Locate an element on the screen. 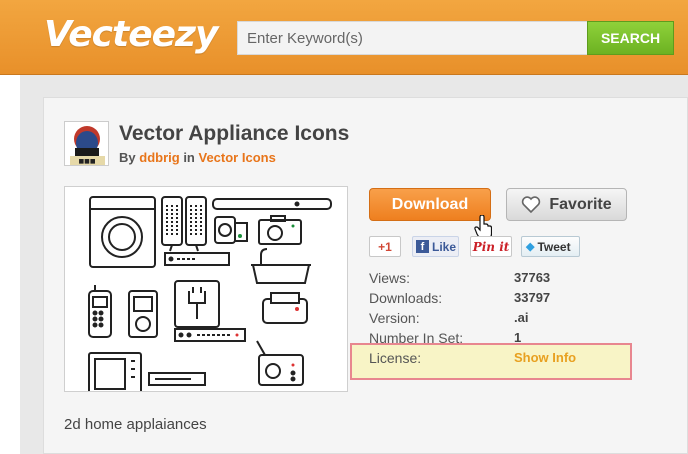  number-in-set-value: 1 is located at coordinates (518, 337).